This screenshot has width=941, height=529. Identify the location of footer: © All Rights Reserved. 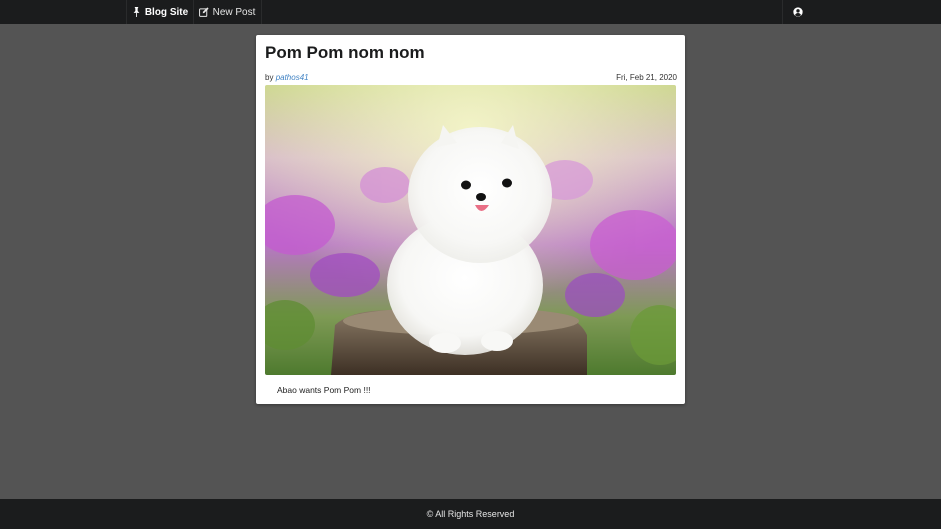
(470, 514).